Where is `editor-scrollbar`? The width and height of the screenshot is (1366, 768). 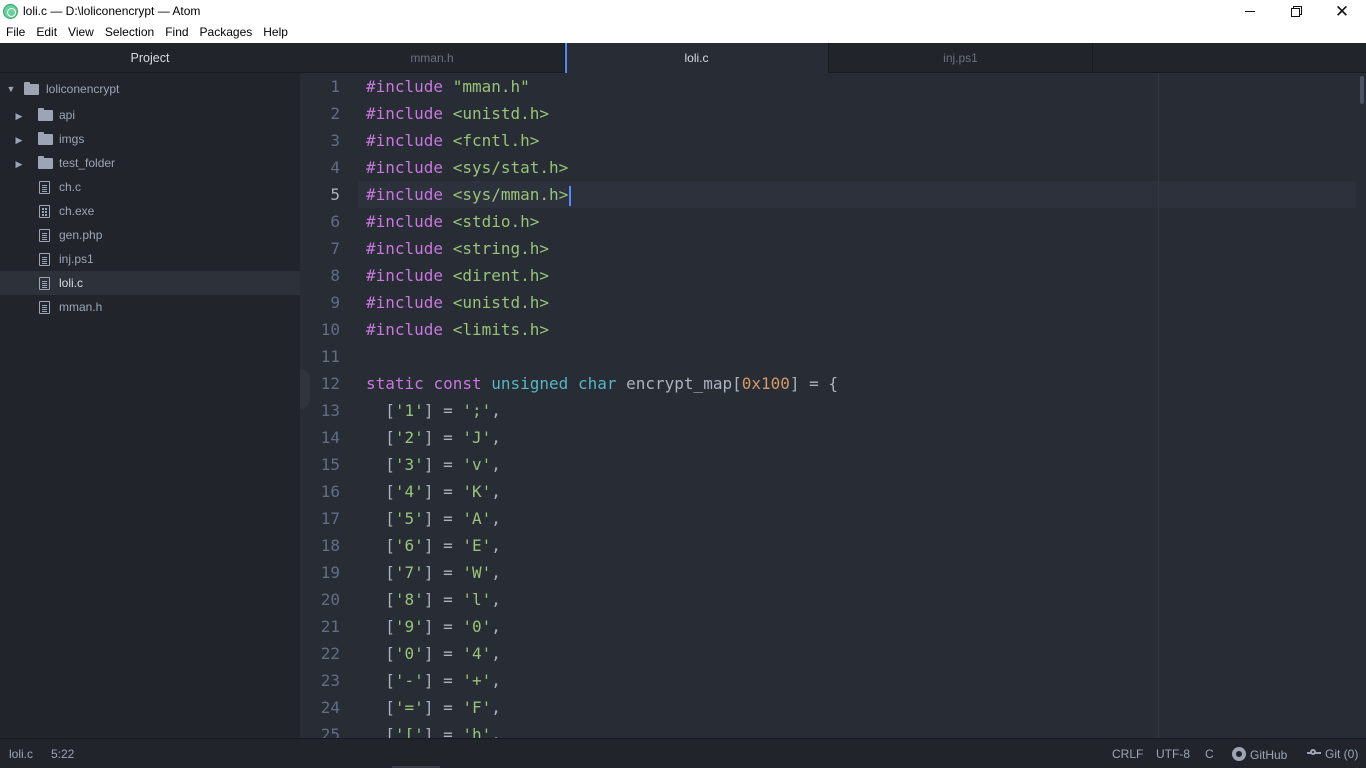 editor-scrollbar is located at coordinates (1362, 90).